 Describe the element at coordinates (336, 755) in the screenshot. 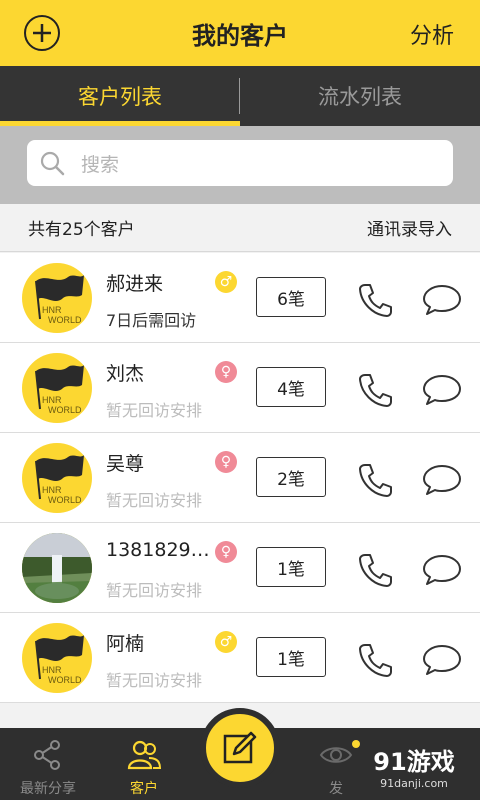

I see `eye-icon` at that location.